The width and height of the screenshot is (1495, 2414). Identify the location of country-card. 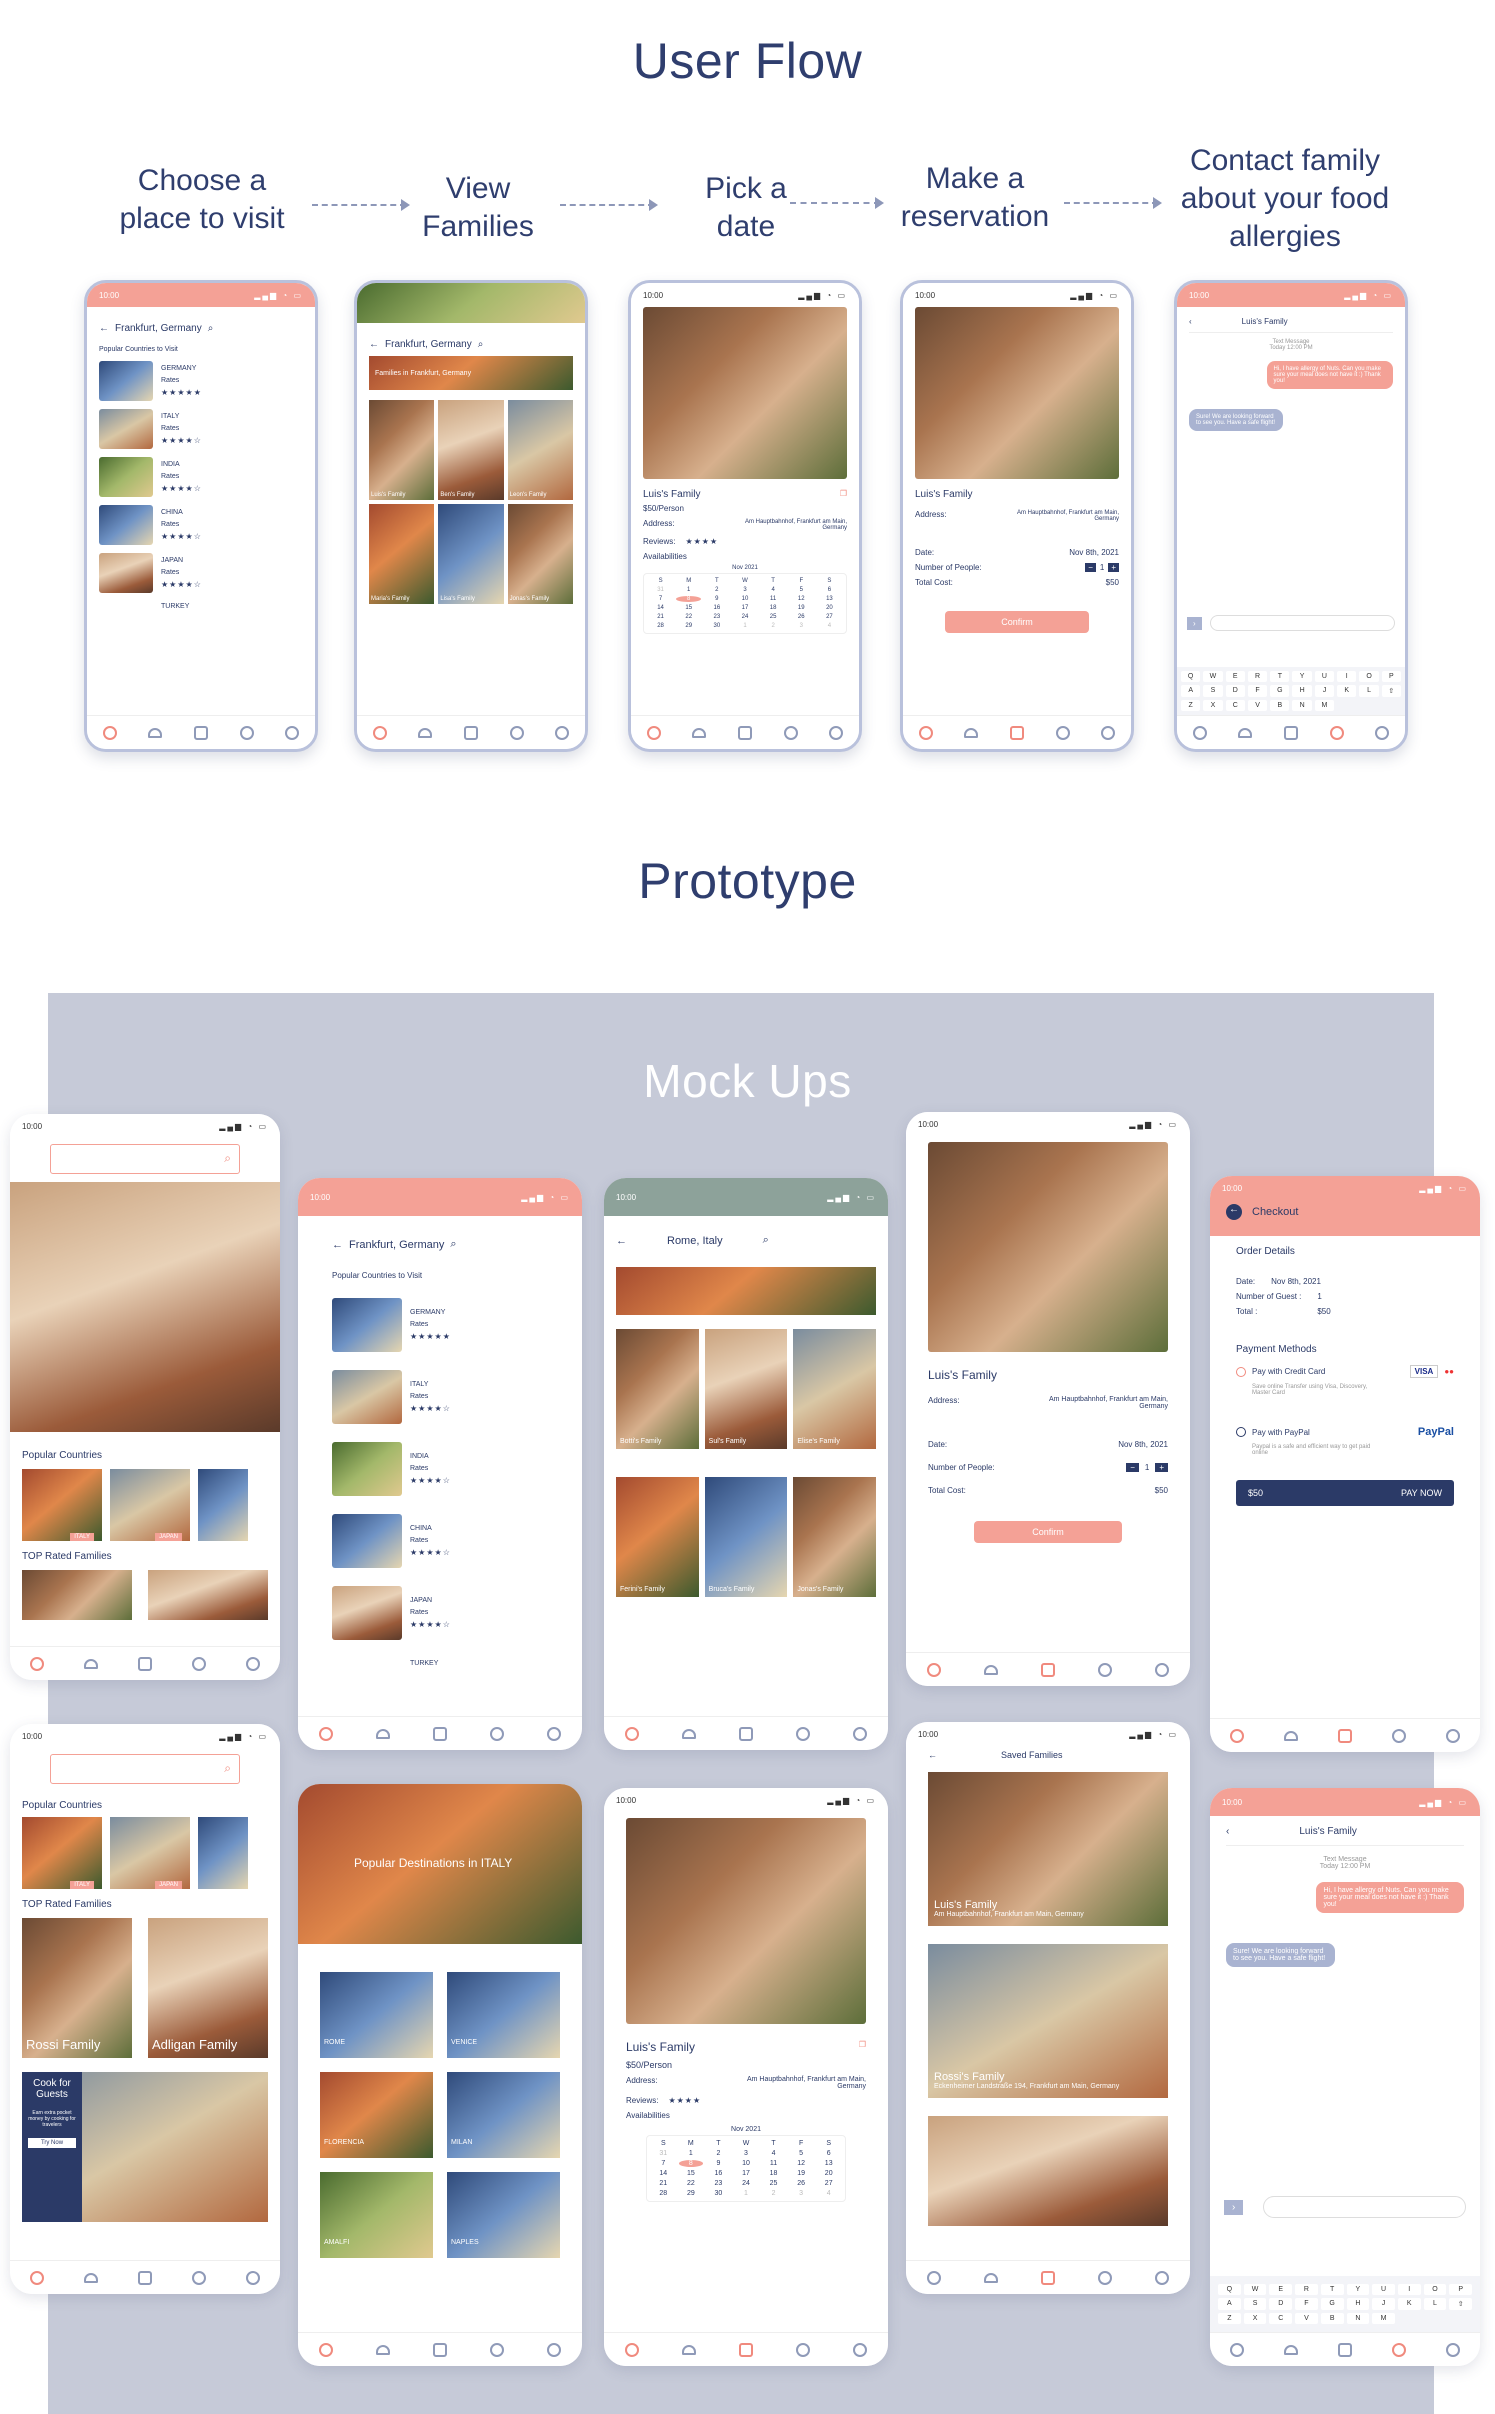
(223, 1505).